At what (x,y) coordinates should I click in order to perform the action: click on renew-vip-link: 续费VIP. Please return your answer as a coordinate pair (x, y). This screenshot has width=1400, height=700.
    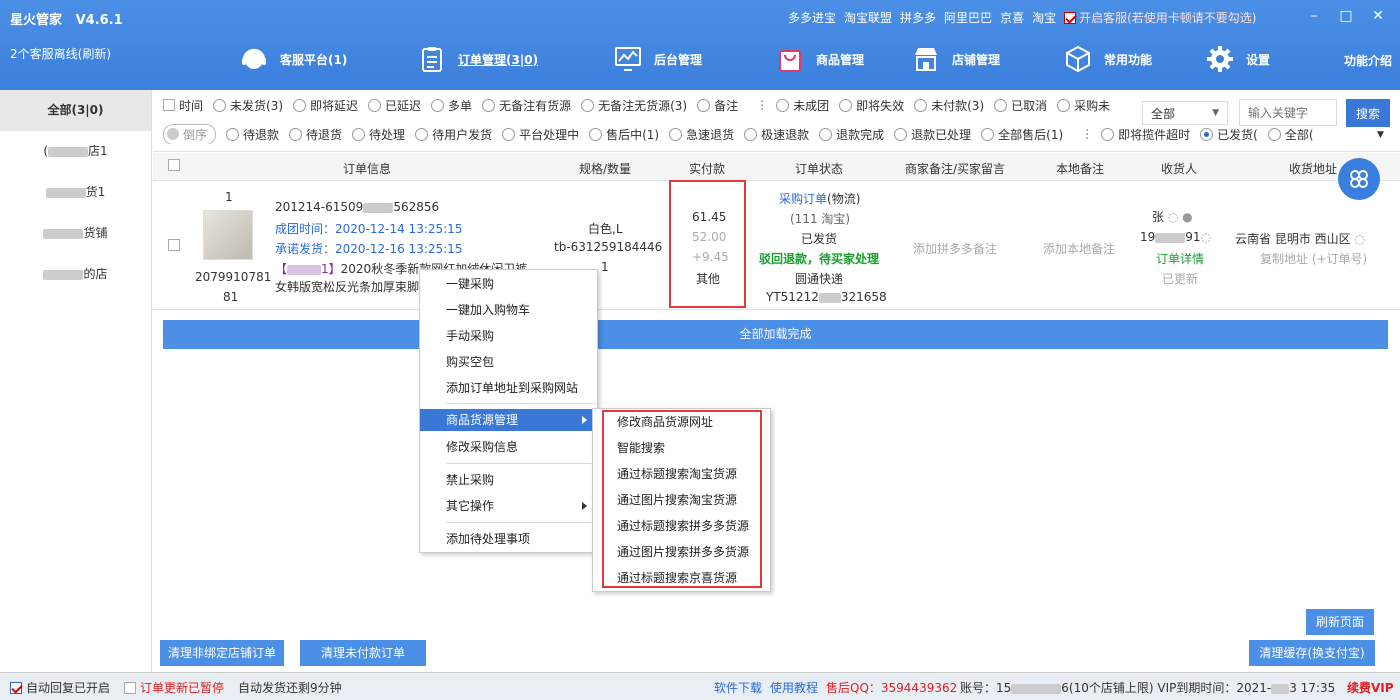
    Looking at the image, I should click on (1370, 687).